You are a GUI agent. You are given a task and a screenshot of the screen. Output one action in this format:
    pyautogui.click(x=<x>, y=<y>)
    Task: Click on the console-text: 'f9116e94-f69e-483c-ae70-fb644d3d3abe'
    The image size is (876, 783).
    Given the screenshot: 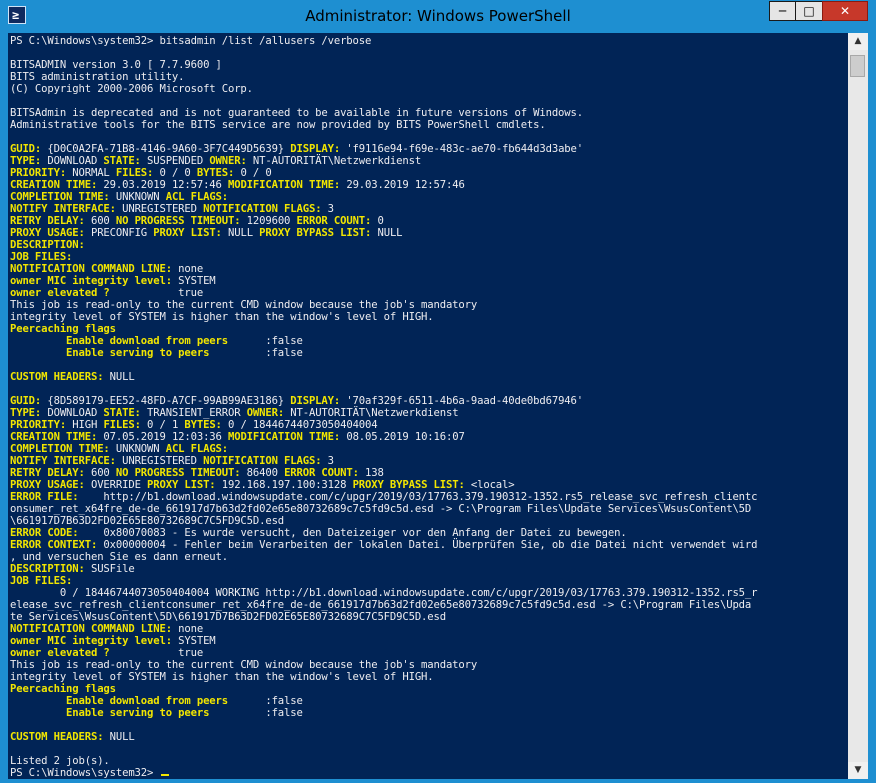 What is the action you would take?
    pyautogui.click(x=461, y=149)
    